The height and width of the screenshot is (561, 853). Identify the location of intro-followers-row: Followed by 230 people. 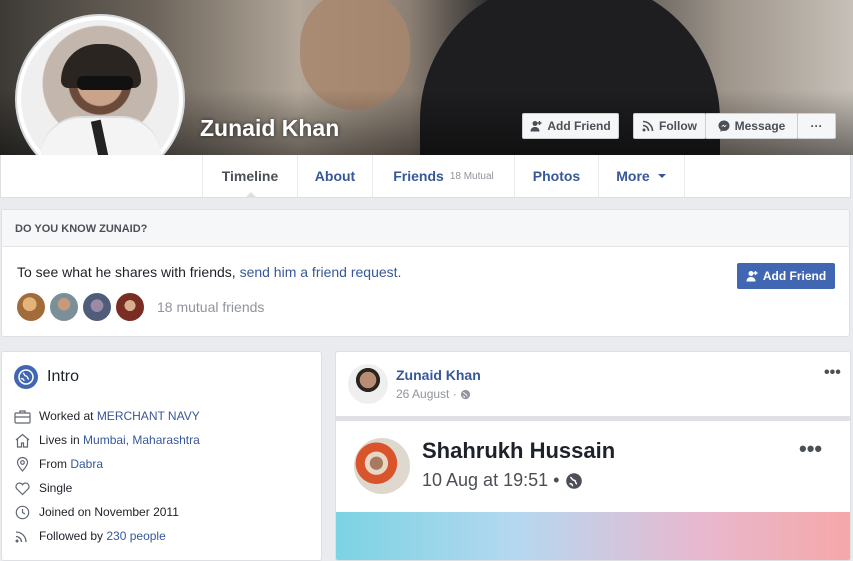
(90, 536).